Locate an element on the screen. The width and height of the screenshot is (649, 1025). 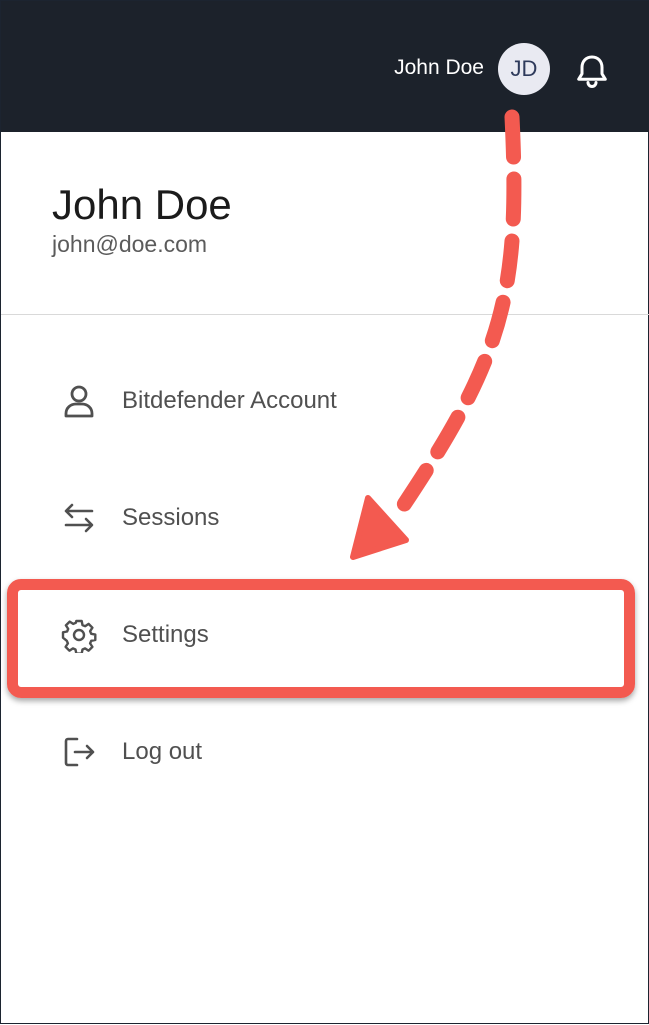
menu-item-bitdefender-account: Bitdefender Account is located at coordinates (325, 401).